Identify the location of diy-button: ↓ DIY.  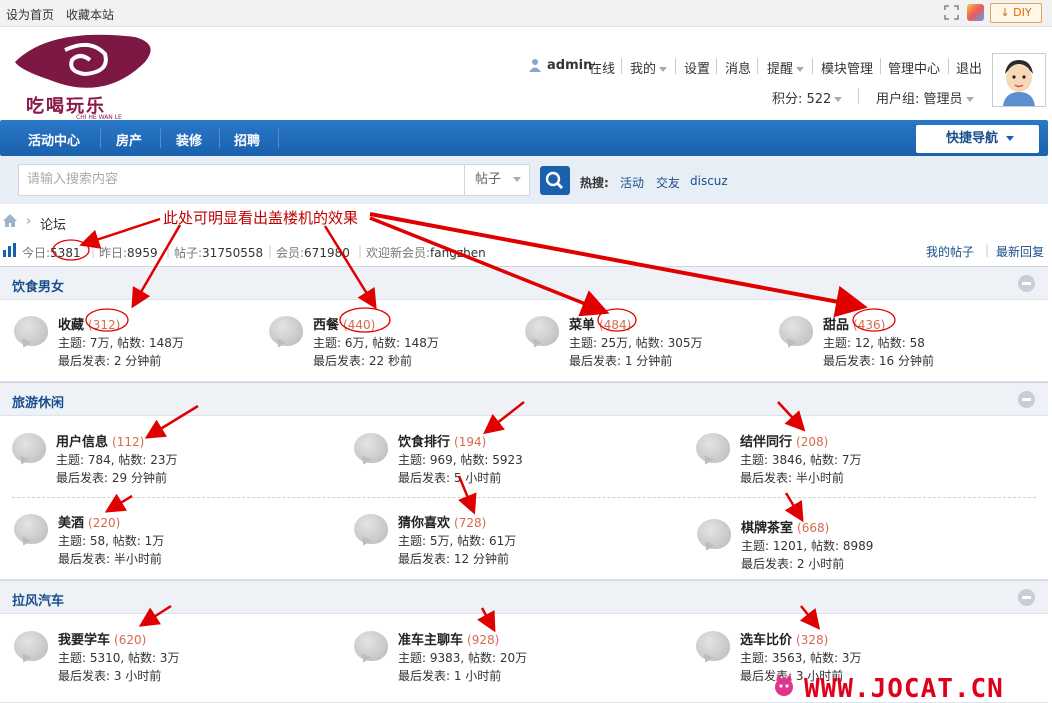
(1016, 13).